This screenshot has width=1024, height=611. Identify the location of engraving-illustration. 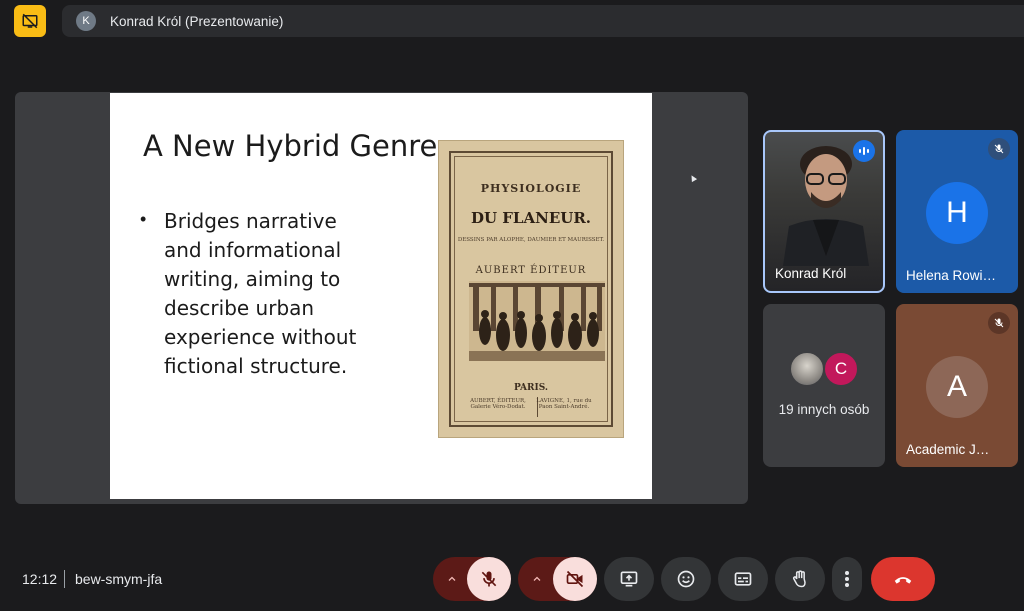
(537, 321).